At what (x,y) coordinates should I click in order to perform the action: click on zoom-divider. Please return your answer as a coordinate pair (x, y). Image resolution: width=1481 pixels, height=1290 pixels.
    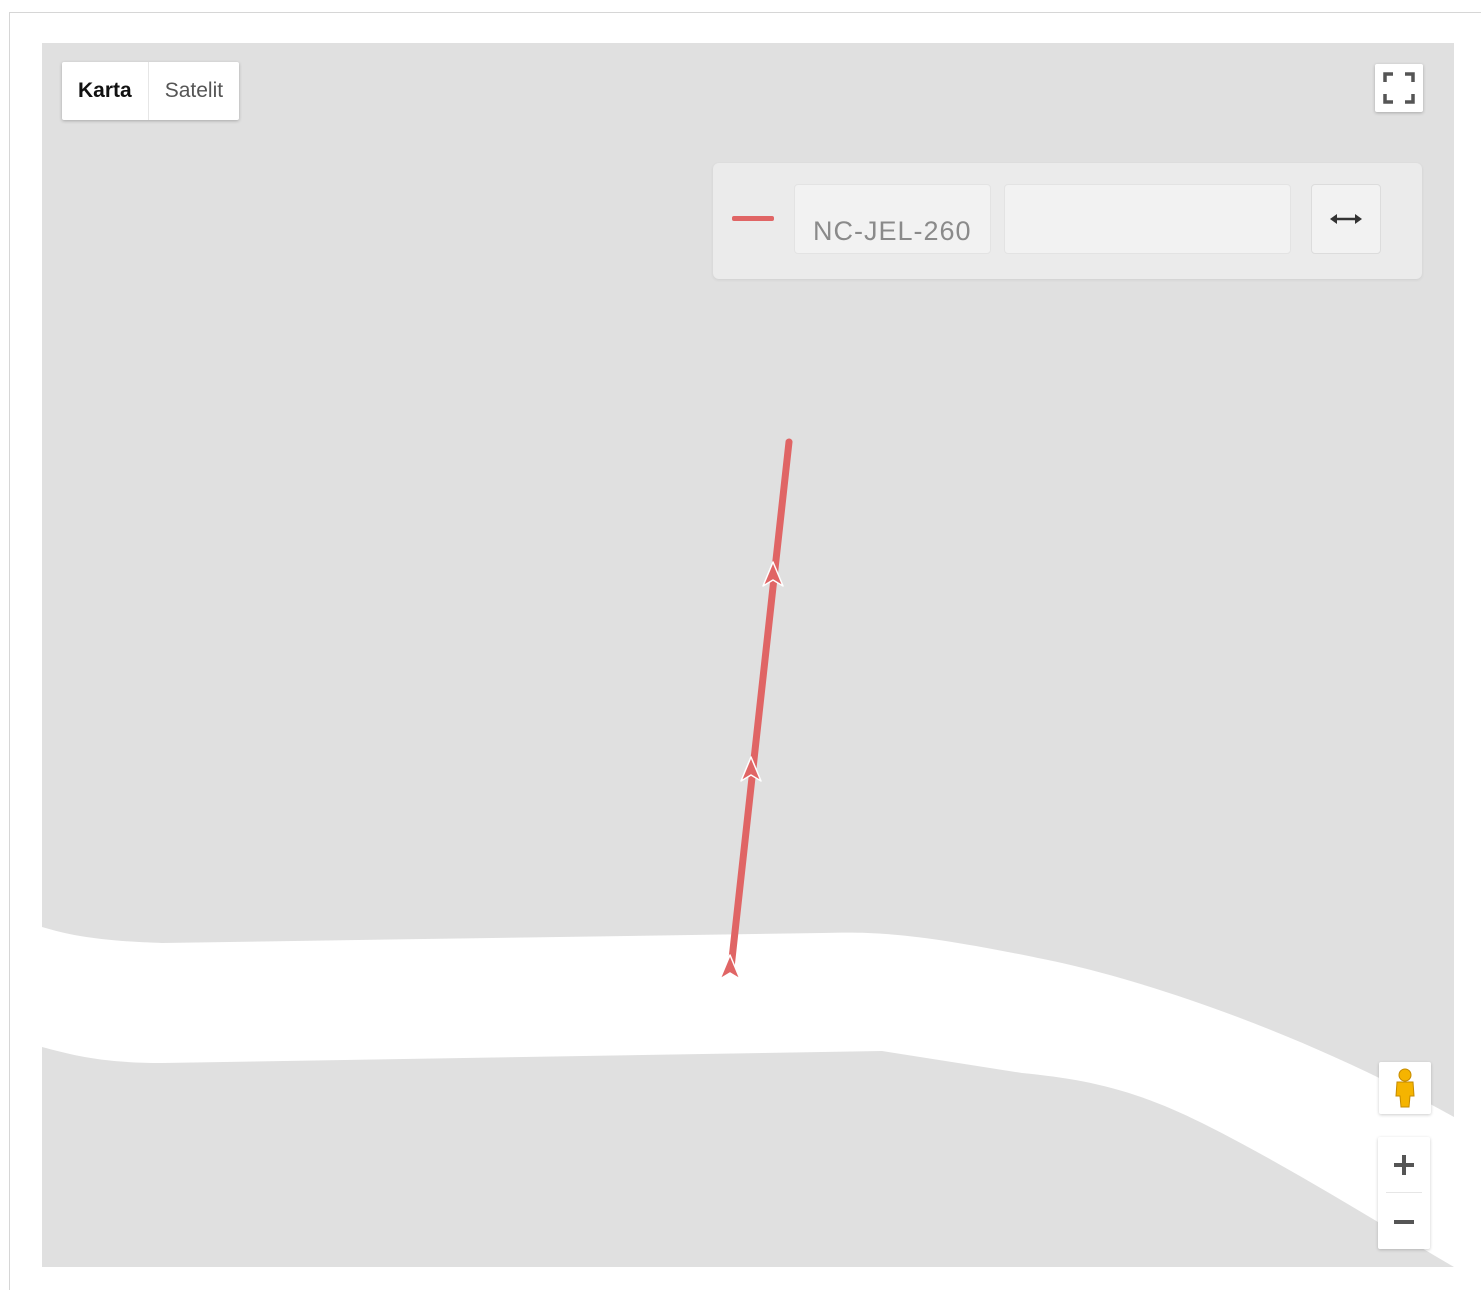
    Looking at the image, I should click on (1404, 1192).